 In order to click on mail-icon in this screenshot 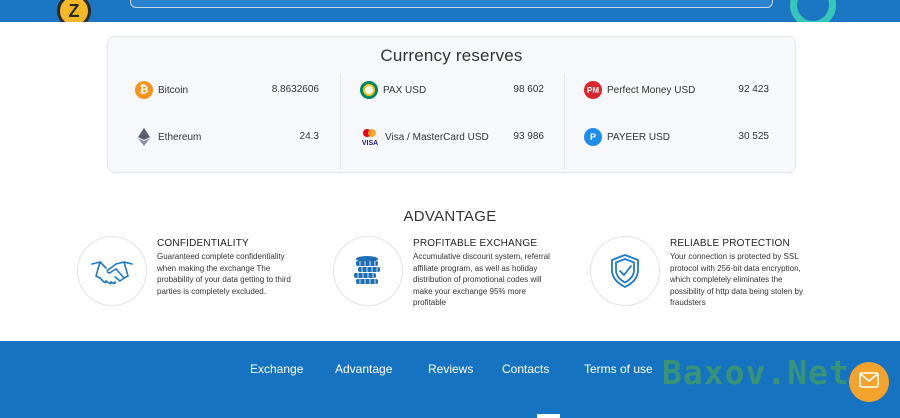, I will do `click(869, 382)`.